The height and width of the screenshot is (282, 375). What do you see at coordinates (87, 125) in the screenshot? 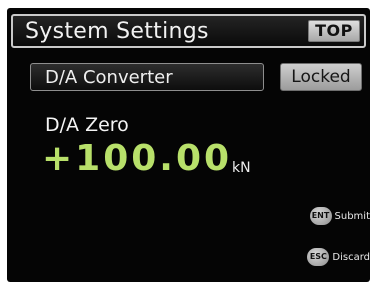
I see `parameter-name: D/A Zero` at bounding box center [87, 125].